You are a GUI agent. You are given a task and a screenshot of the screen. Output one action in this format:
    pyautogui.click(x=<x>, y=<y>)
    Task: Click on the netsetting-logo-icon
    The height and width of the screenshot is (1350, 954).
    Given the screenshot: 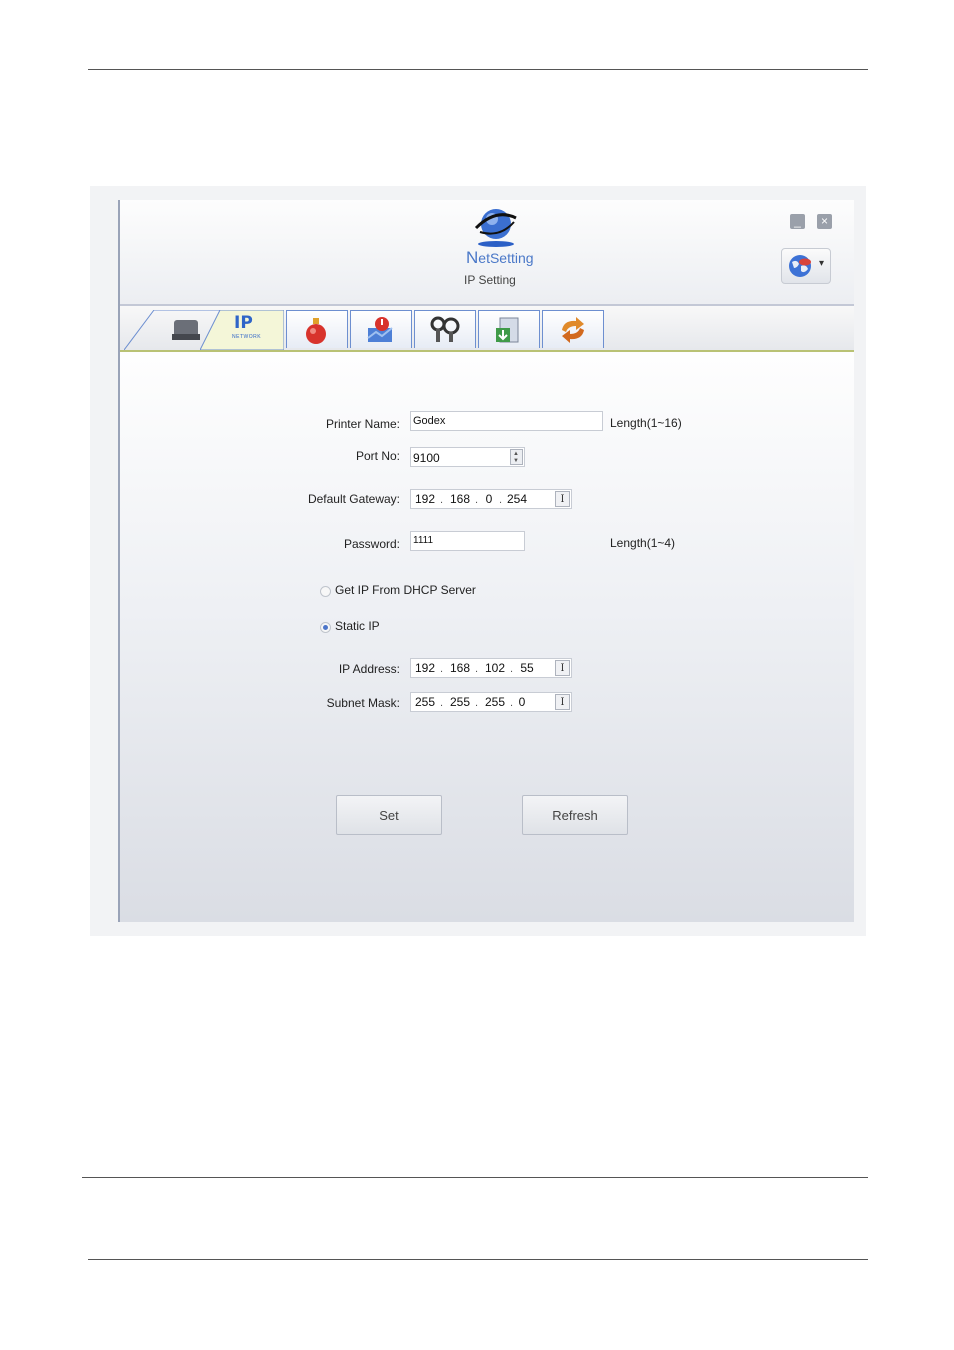 What is the action you would take?
    pyautogui.click(x=495, y=228)
    